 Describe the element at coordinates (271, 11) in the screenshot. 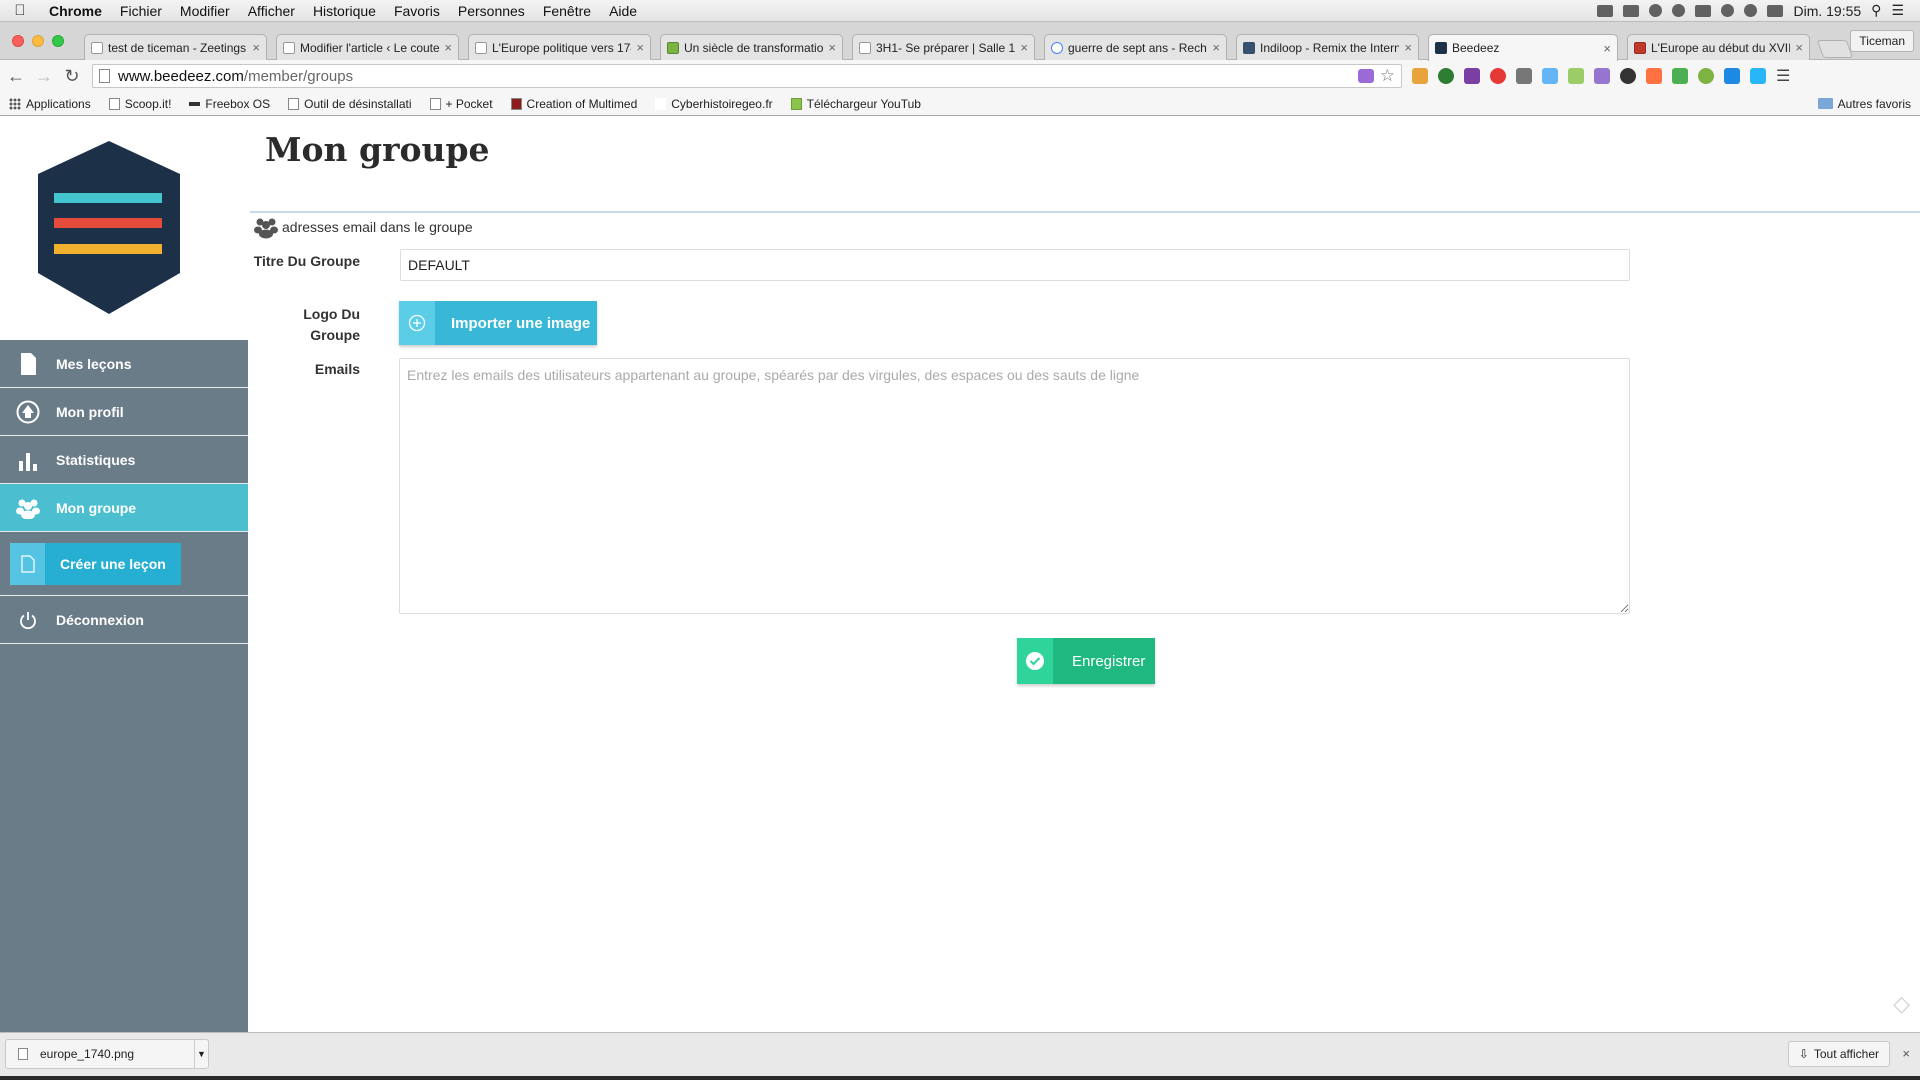

I see `menu-afficher: Afficher` at that location.